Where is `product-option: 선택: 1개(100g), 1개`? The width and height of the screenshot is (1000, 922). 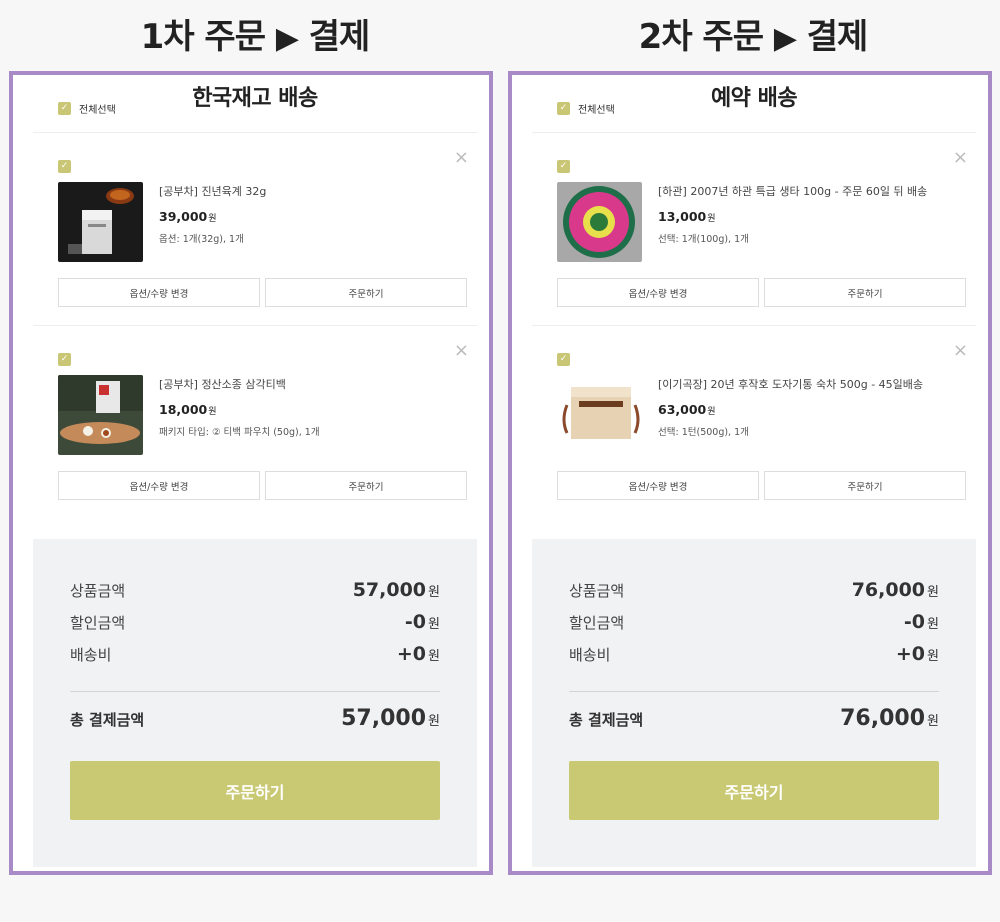 product-option: 선택: 1개(100g), 1개 is located at coordinates (703, 239).